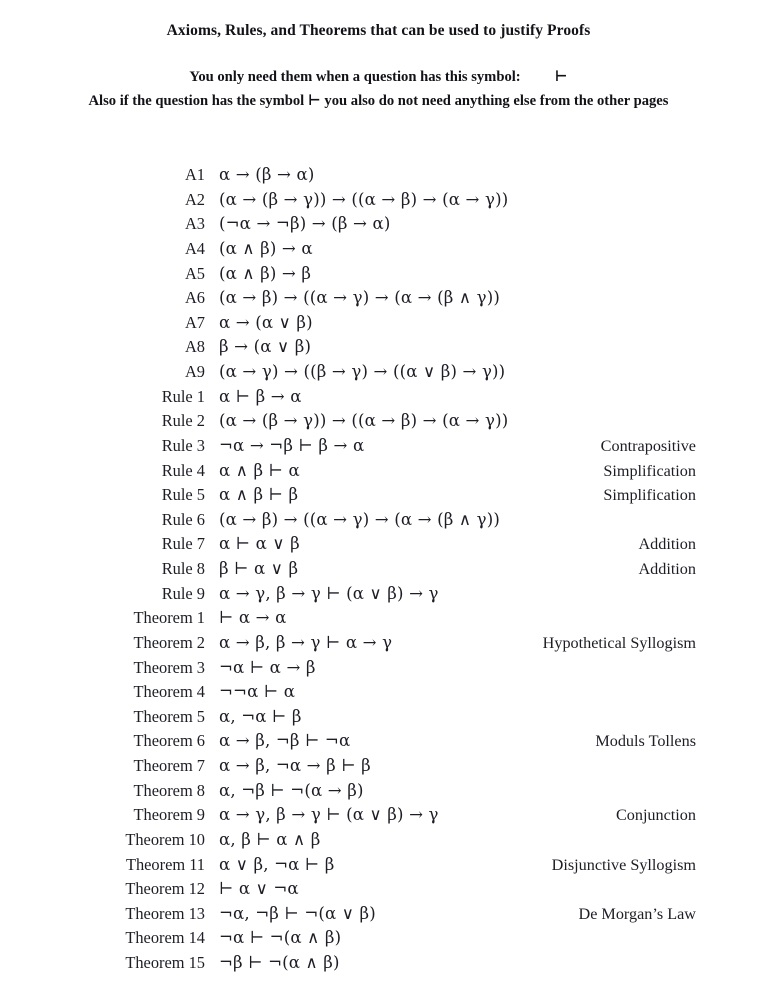  I want to click on entry-formula: ¬α, ¬β ⊢ ¬(α ∨ β), so click(297, 913).